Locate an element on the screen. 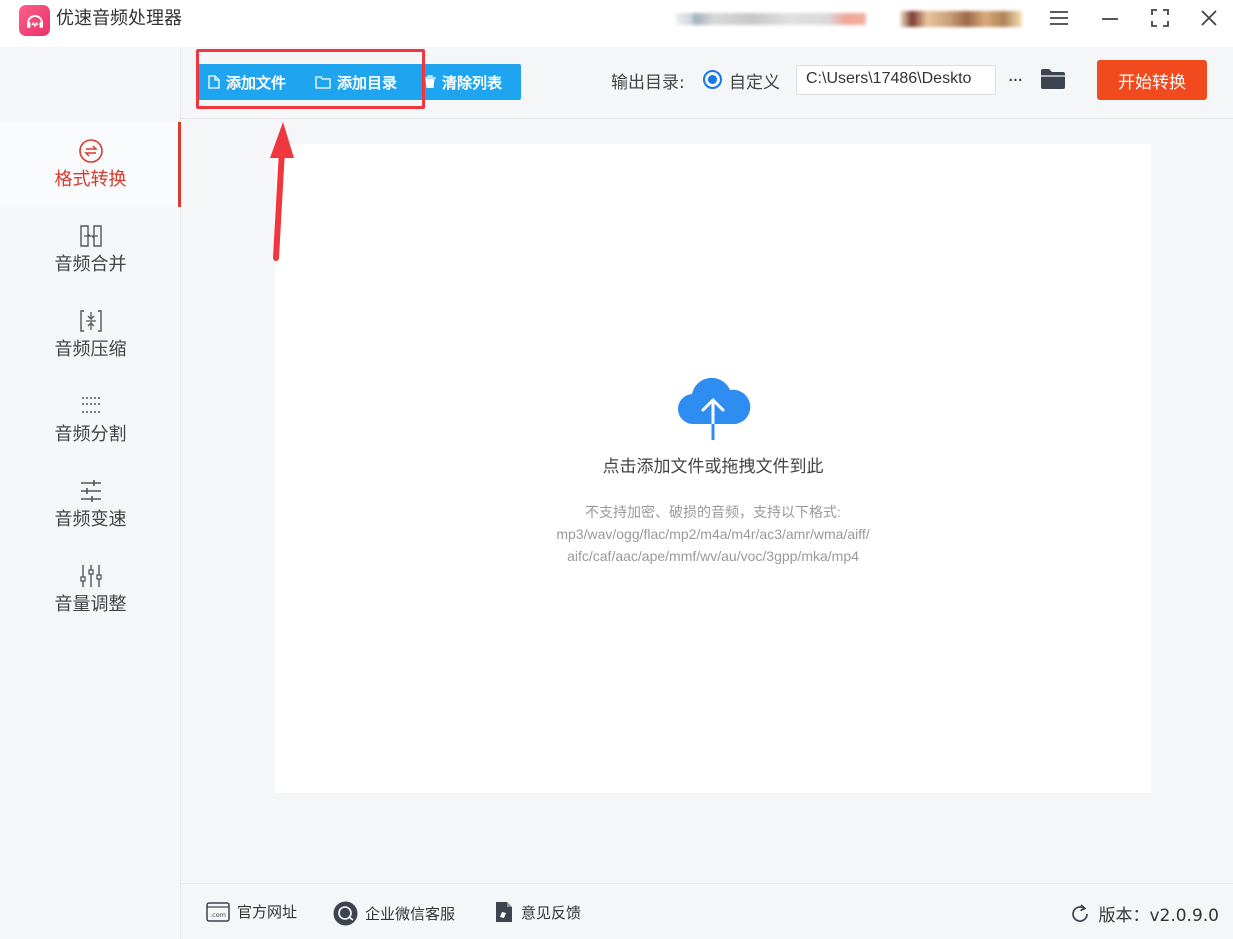  website-icon: .com is located at coordinates (218, 911).